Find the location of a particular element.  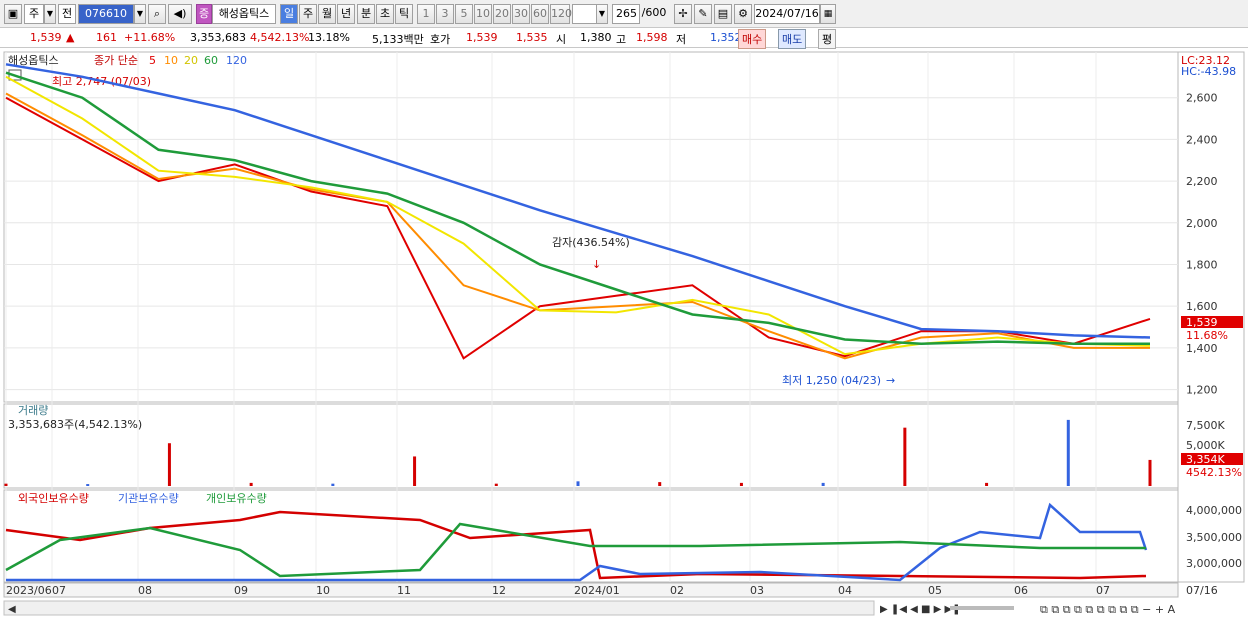

price-tick: 2,200 is located at coordinates (1202, 181).